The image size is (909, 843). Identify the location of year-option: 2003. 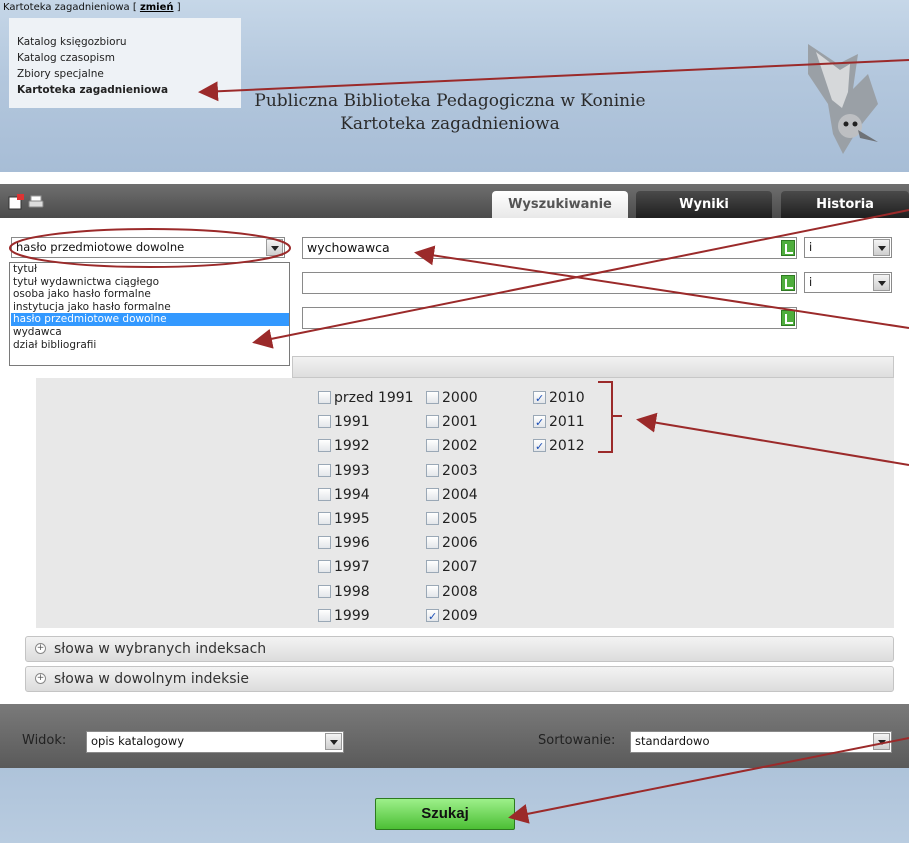
(452, 472).